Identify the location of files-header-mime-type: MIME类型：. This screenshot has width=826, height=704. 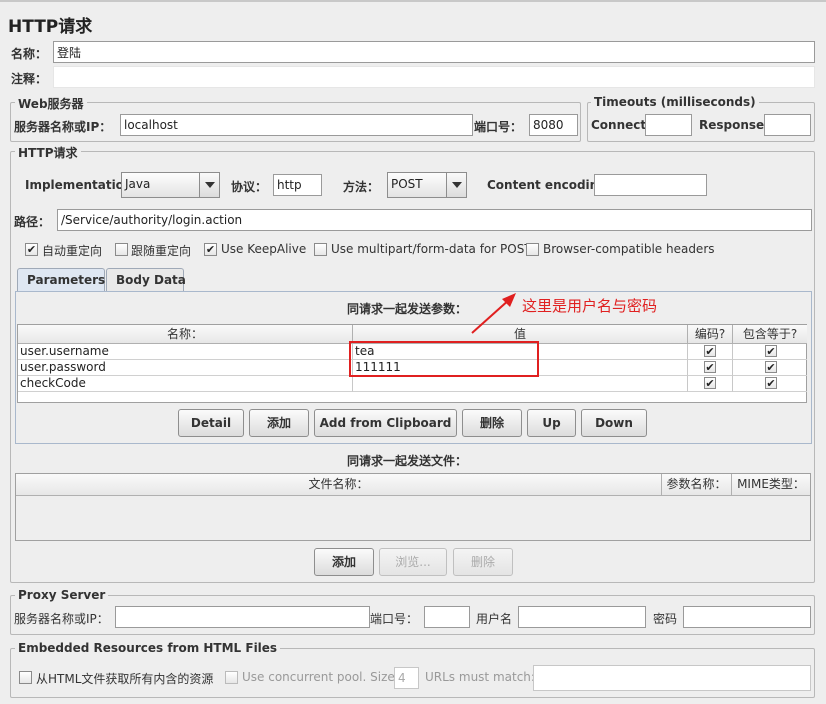
(771, 485).